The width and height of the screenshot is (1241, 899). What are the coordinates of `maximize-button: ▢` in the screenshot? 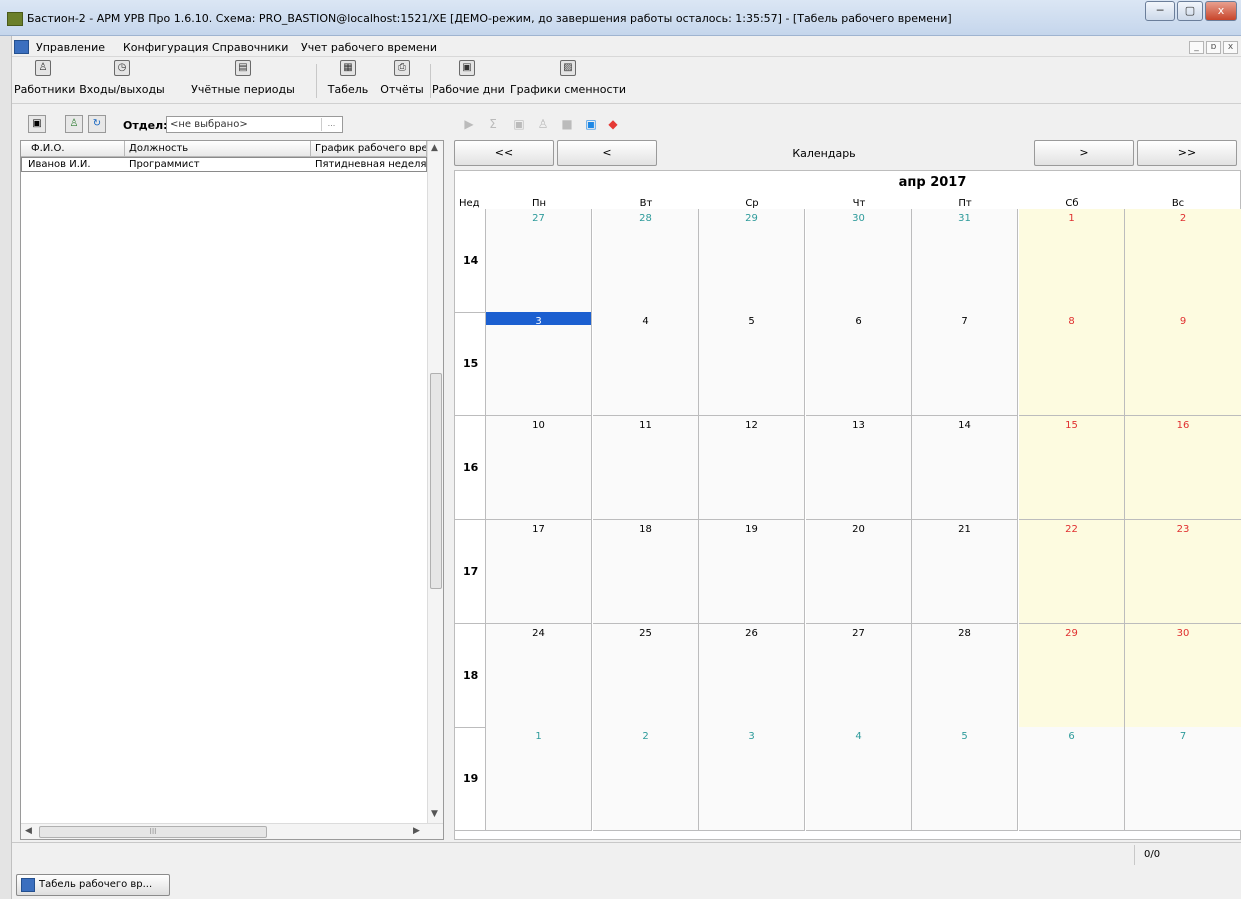 It's located at (1190, 11).